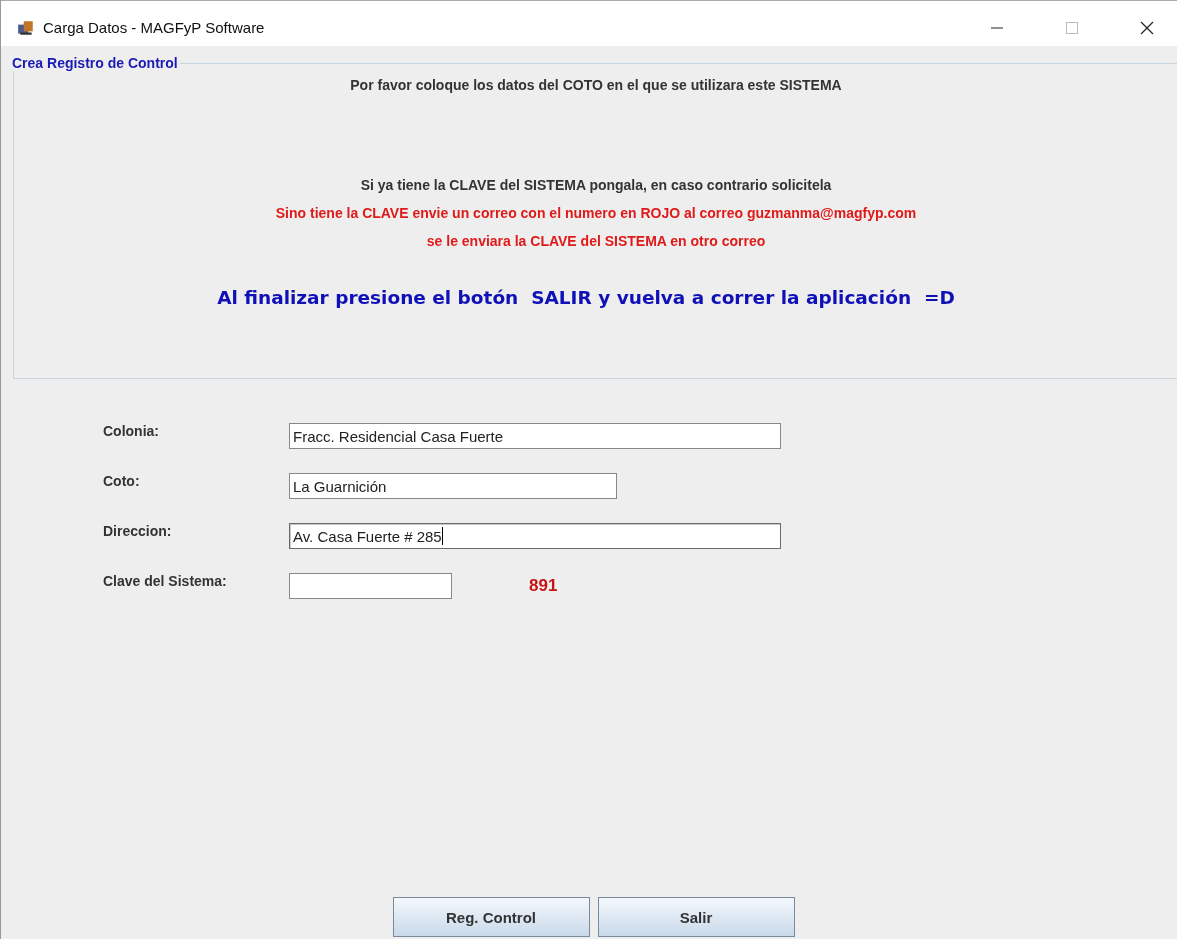 The image size is (1177, 939). I want to click on input-field: La Guarnición, so click(453, 486).